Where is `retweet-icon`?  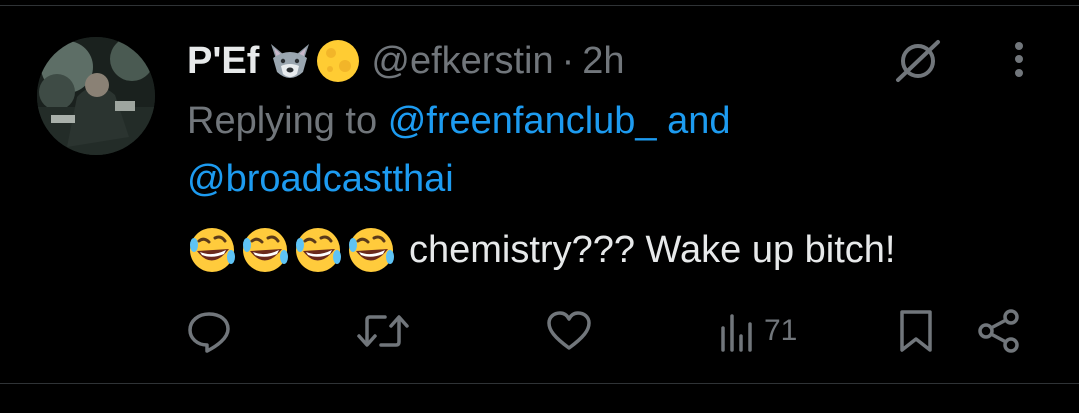 retweet-icon is located at coordinates (383, 331).